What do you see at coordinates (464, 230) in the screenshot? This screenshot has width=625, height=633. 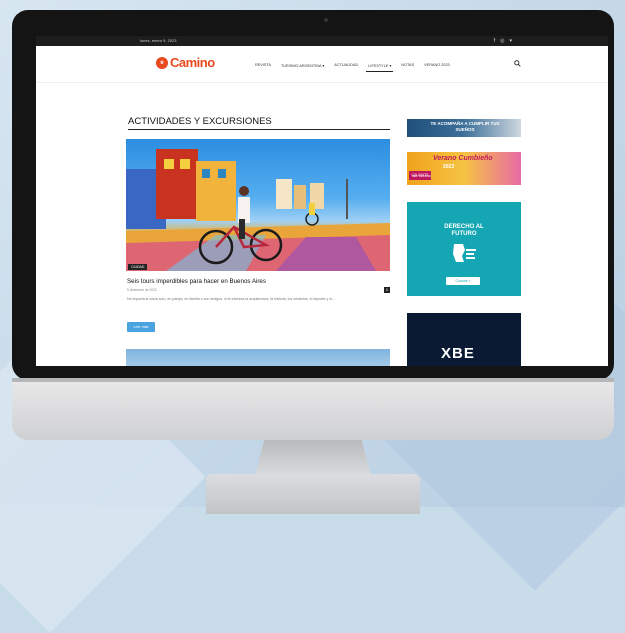 I see `banner-3-heading: DERECHO AL FUTURO` at bounding box center [464, 230].